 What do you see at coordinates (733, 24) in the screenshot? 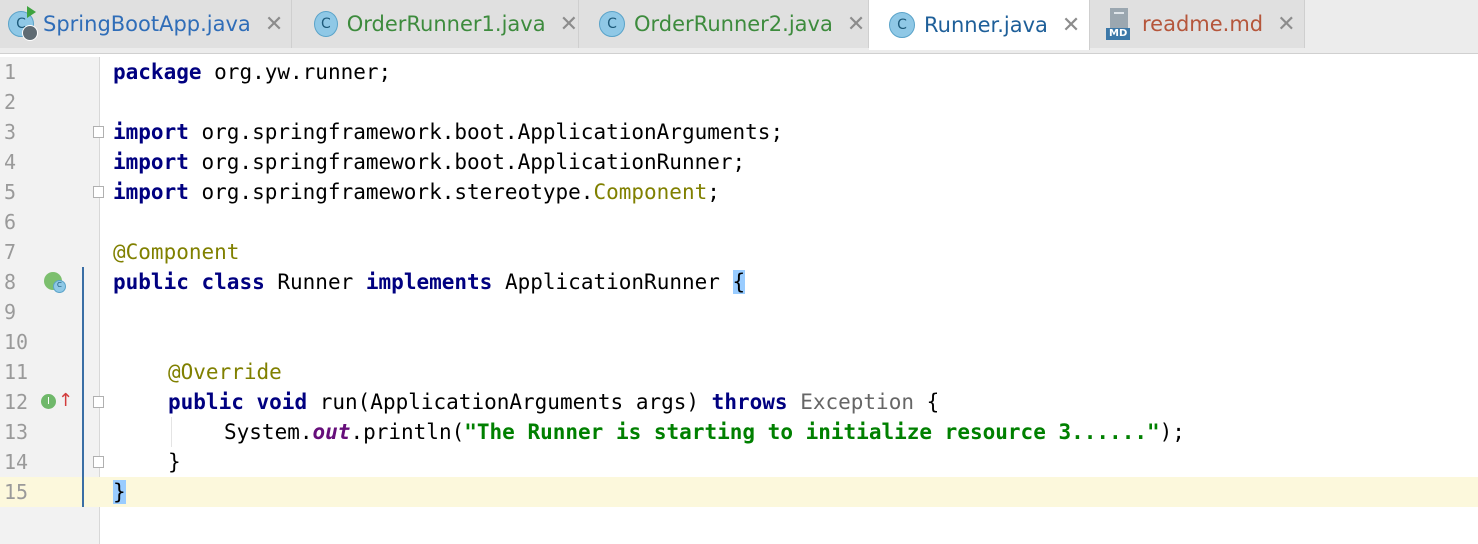
I see `tab-label: OrderRunner2.java` at bounding box center [733, 24].